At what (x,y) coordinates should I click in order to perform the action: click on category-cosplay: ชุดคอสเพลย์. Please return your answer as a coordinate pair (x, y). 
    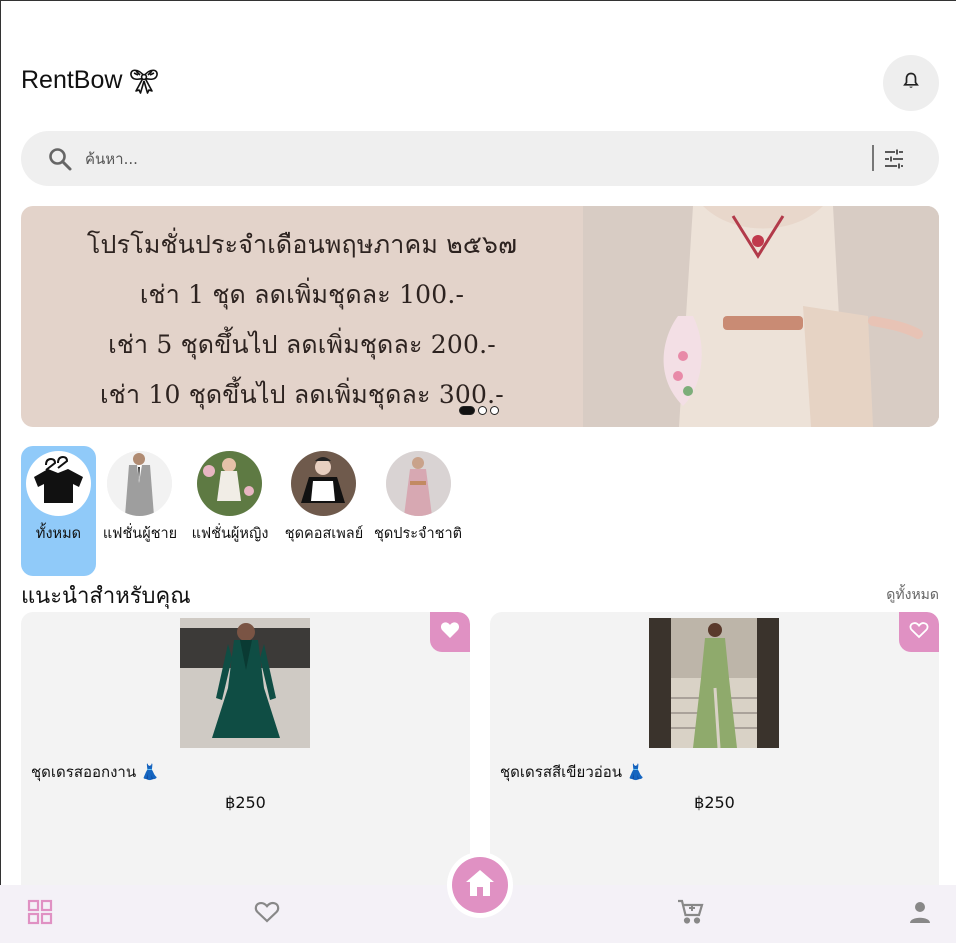
    Looking at the image, I should click on (324, 511).